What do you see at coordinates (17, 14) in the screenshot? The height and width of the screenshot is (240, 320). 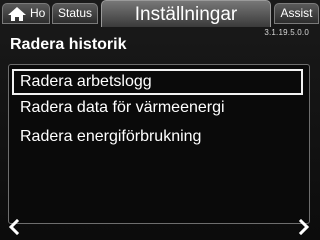 I see `home-icon` at bounding box center [17, 14].